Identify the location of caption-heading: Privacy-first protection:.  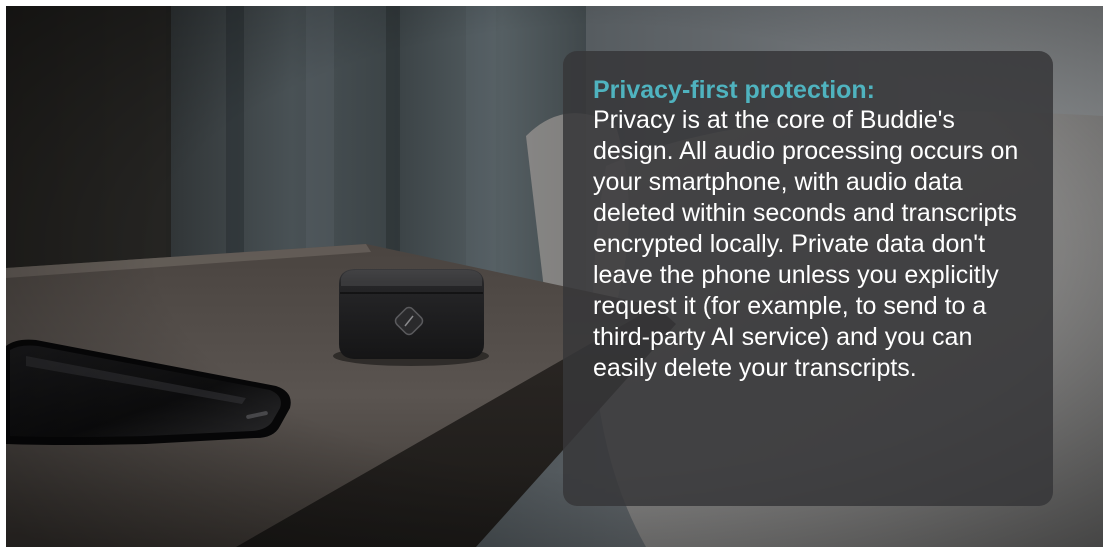
(734, 90).